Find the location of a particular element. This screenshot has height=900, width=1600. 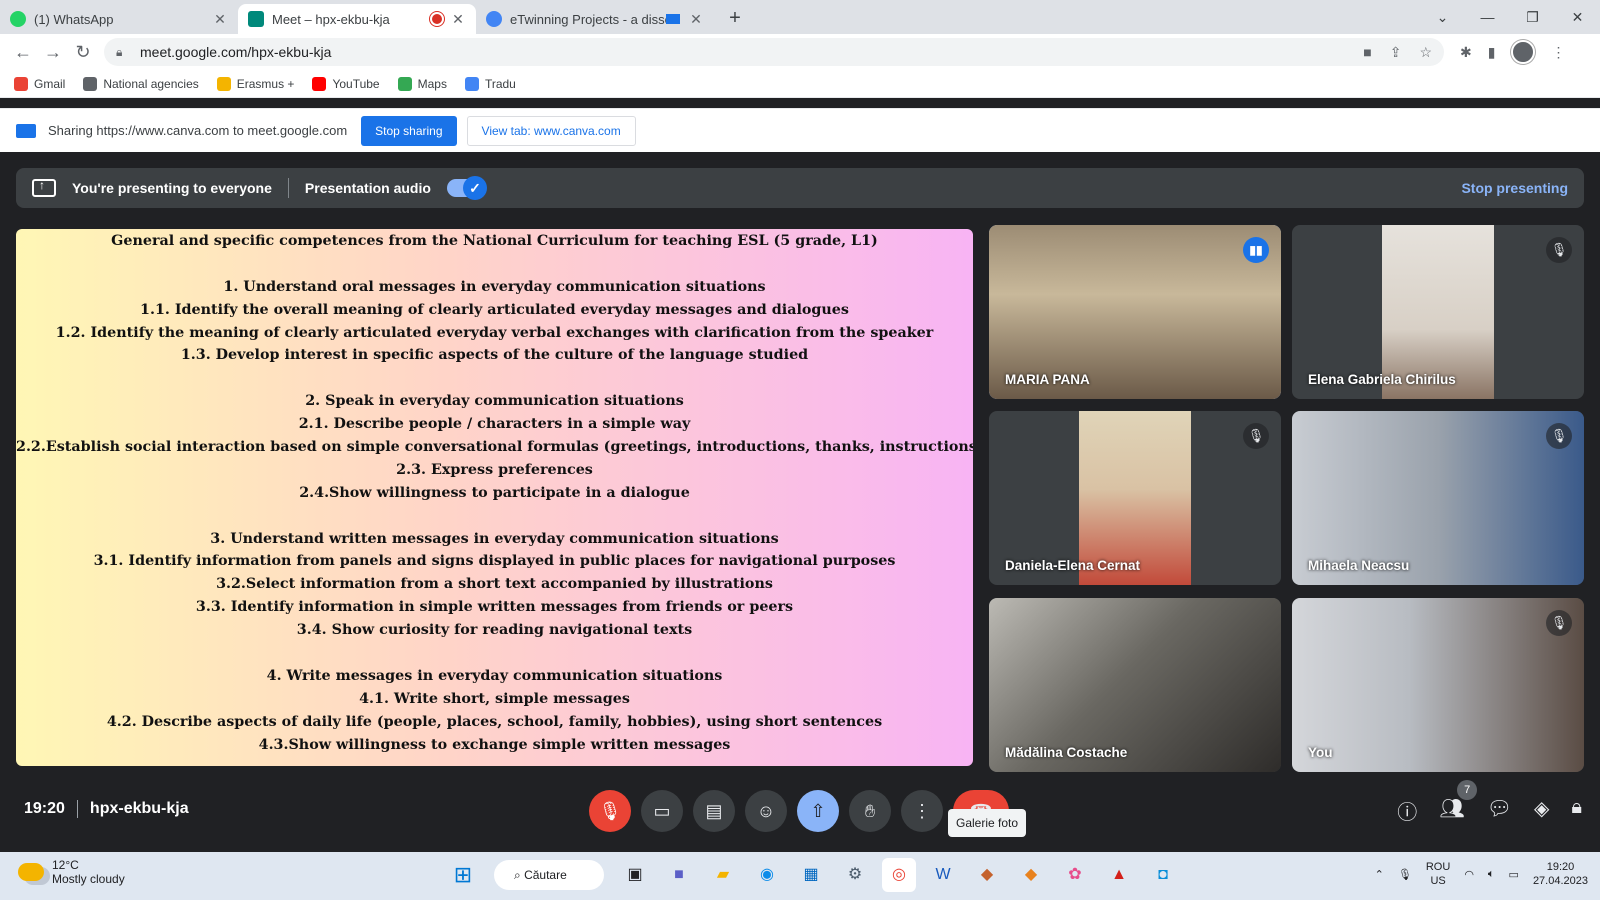

restore-icon: ❐ is located at coordinates (1532, 17).